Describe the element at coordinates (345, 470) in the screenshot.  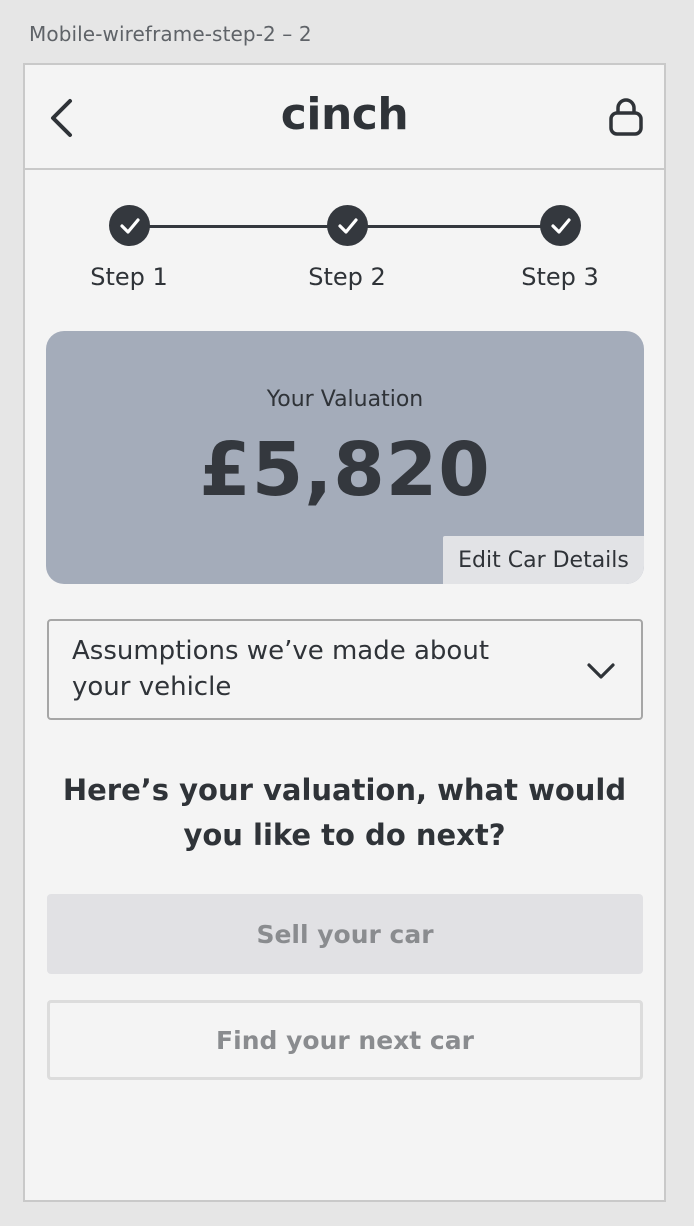
I see `valuation-amount: £5,820` at that location.